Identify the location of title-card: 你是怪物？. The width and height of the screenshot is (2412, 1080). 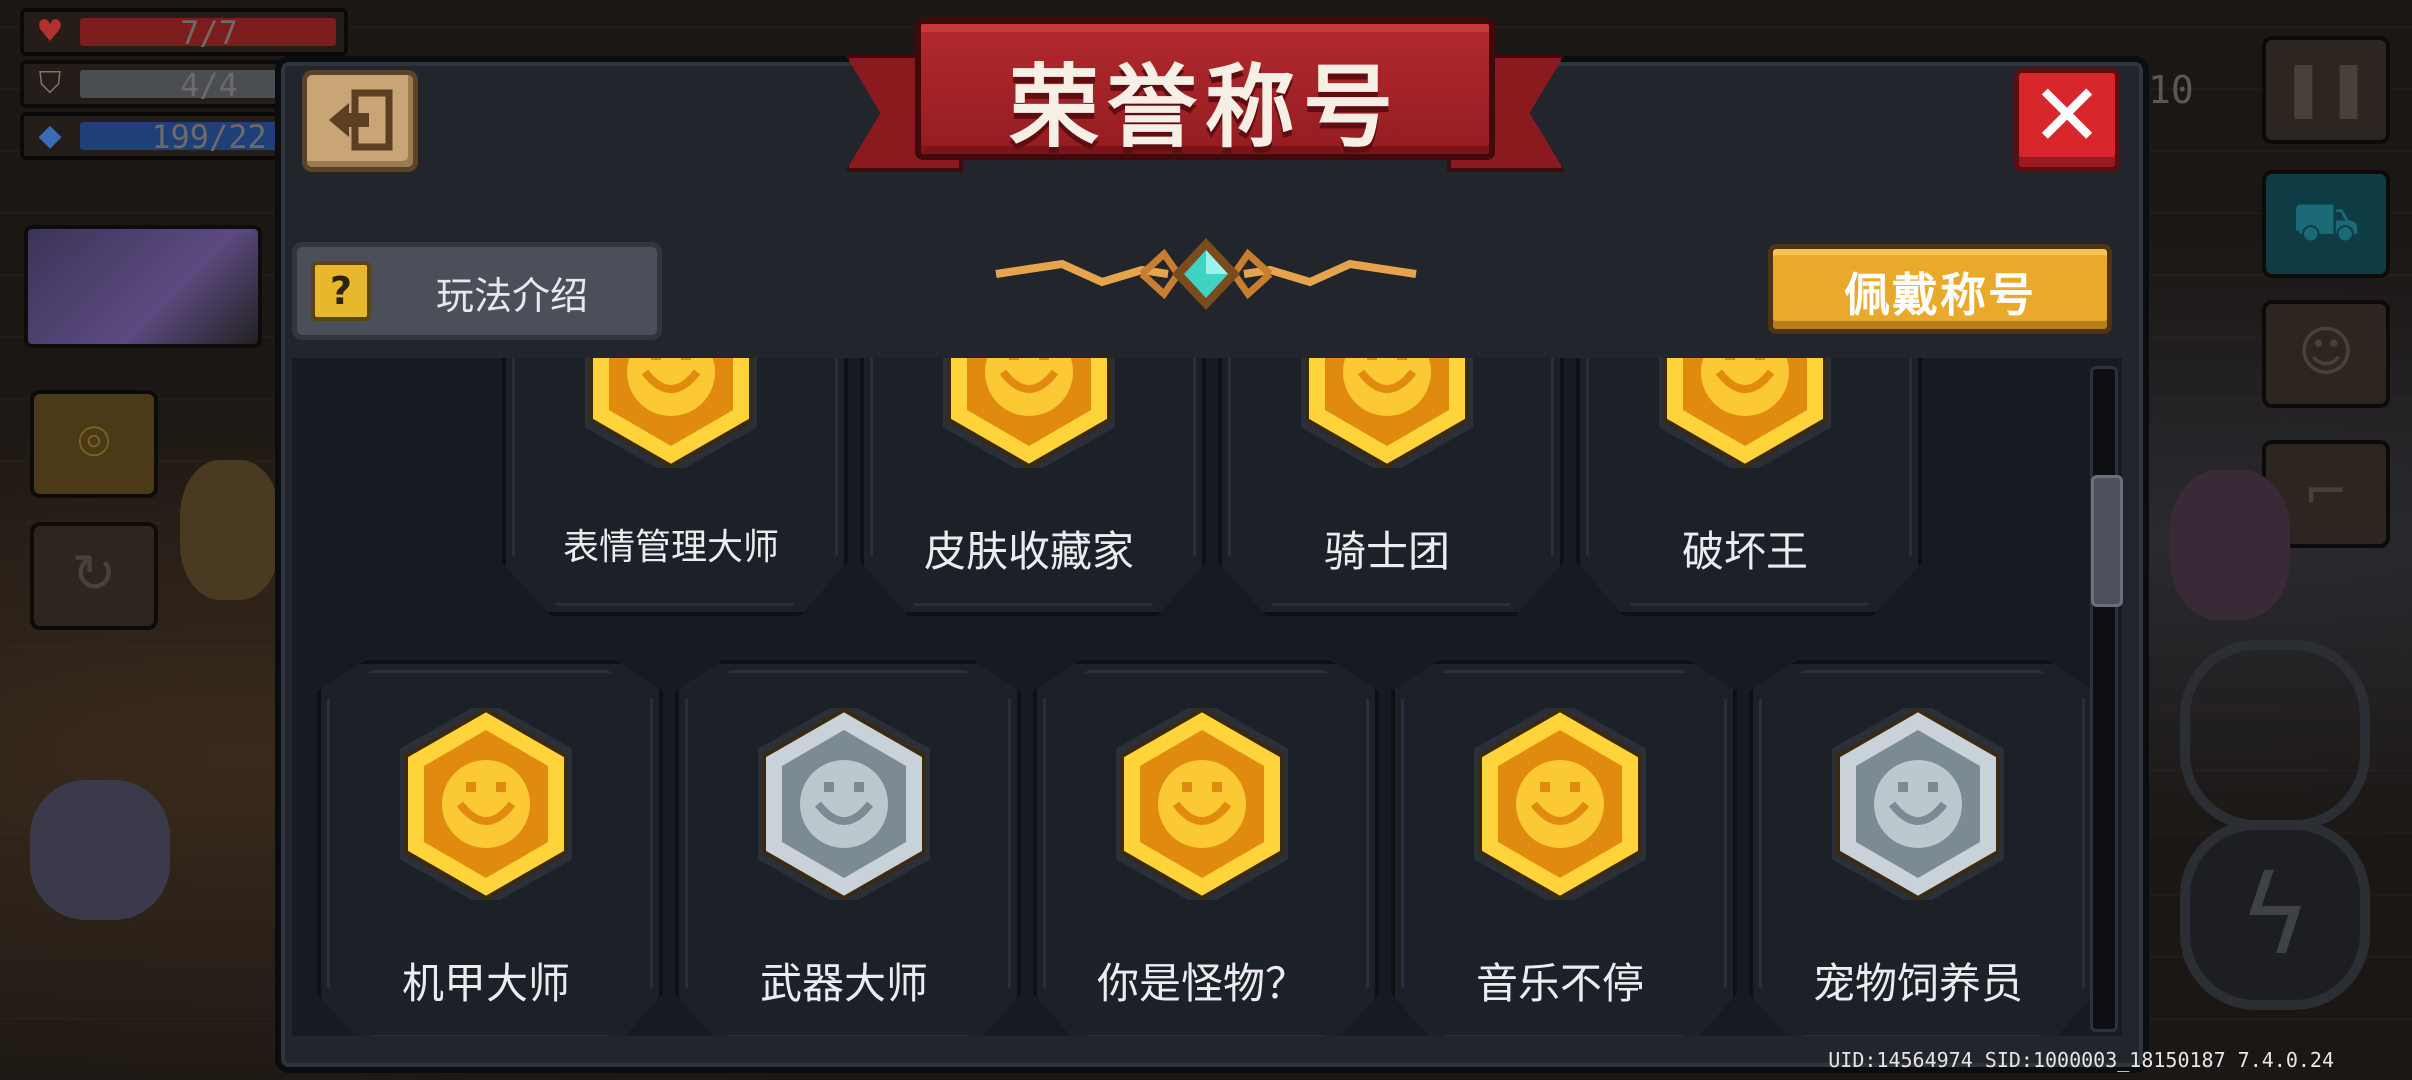
(1206, 848).